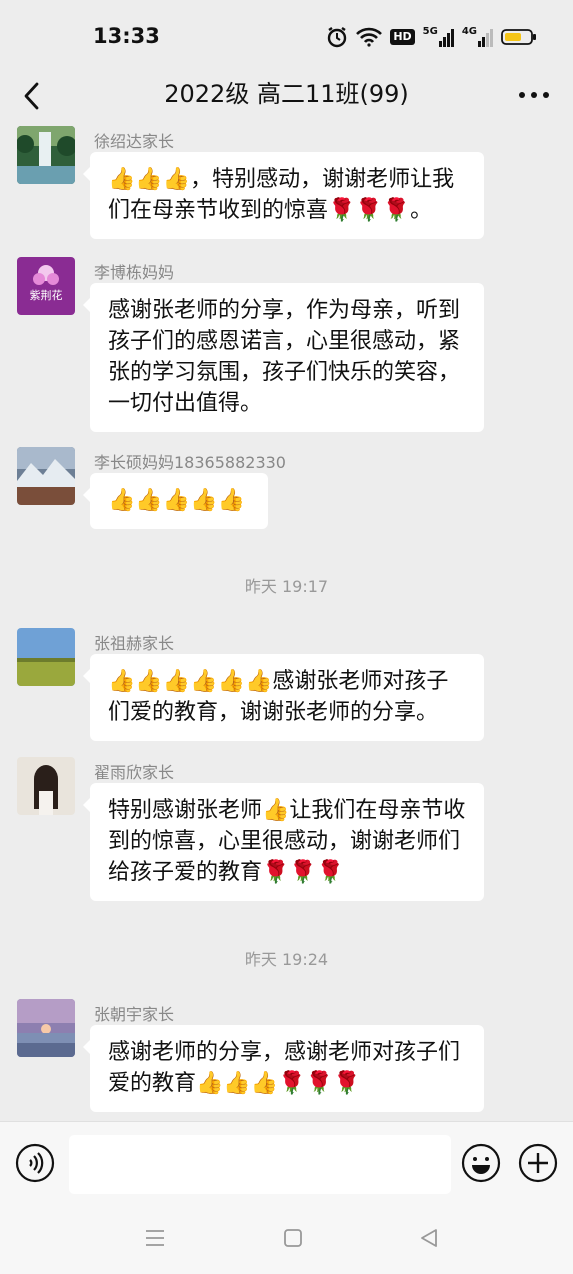  Describe the element at coordinates (175, 501) in the screenshot. I see `message-bubble: 👍👍👍👍👍` at that location.